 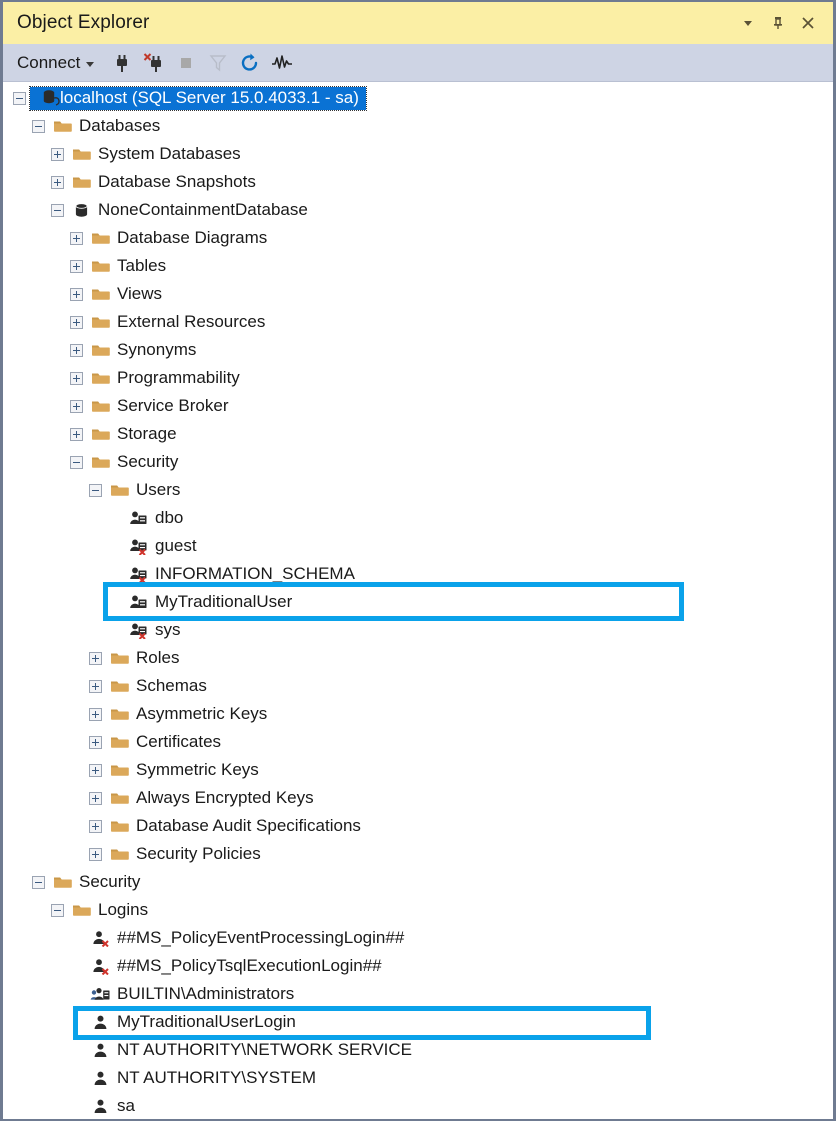 What do you see at coordinates (418, 770) in the screenshot?
I see `tree-node: Symmetric Keys` at bounding box center [418, 770].